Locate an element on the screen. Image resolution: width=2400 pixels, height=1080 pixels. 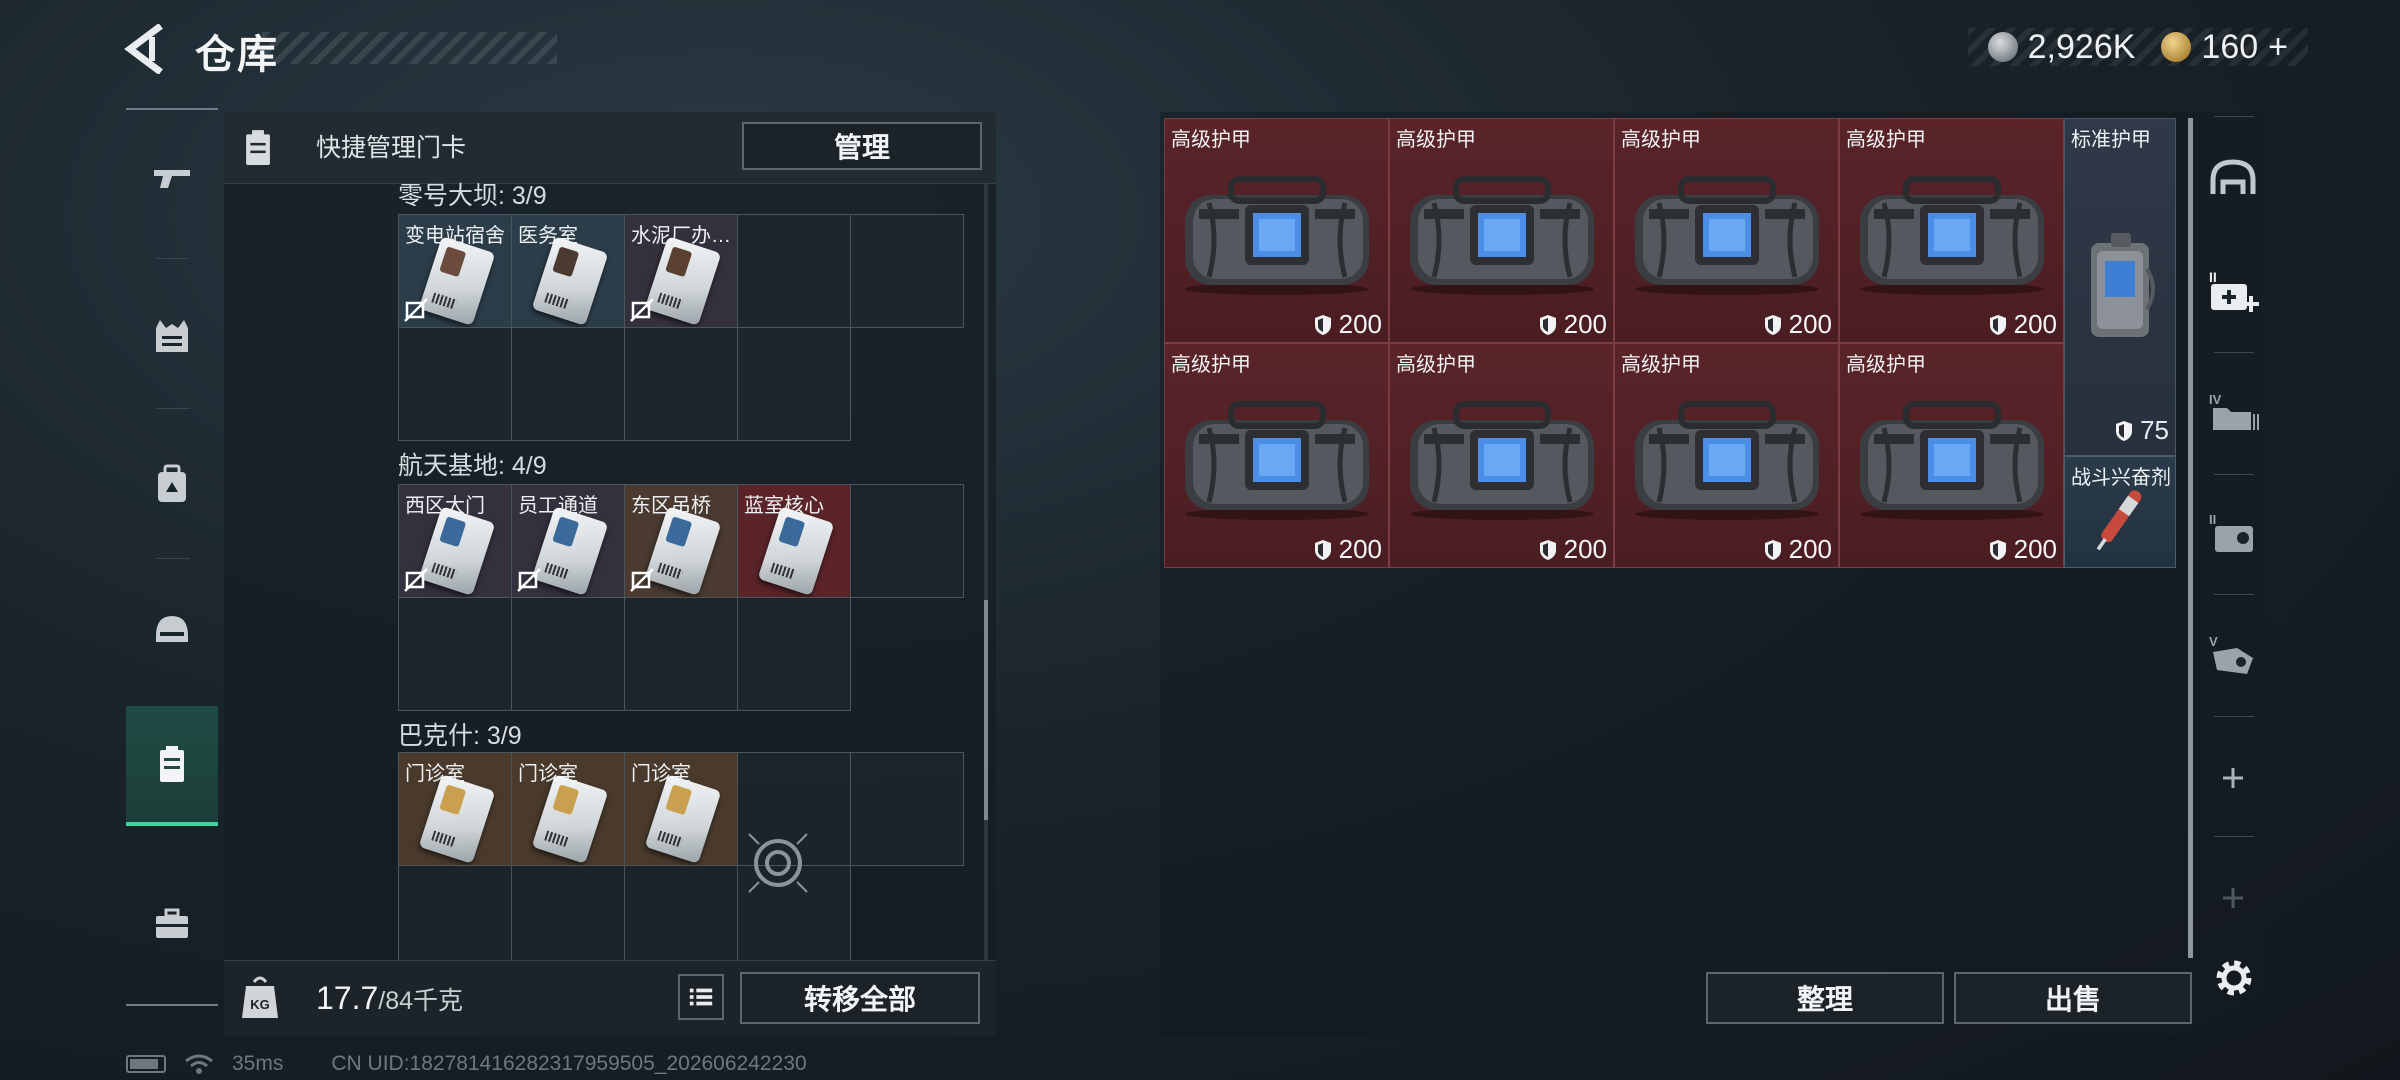
nav-armor is located at coordinates (172, 336).